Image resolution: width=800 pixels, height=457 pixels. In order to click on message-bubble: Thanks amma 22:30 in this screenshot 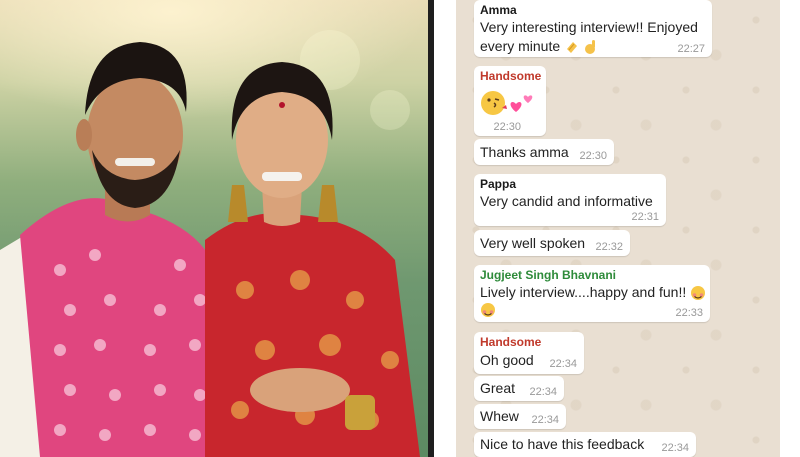, I will do `click(544, 152)`.